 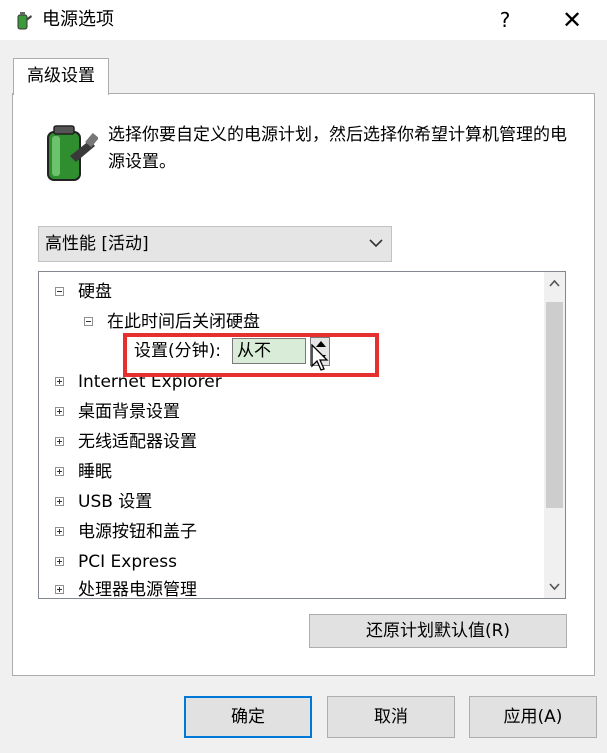 I want to click on ok-button: 确定, so click(x=248, y=717).